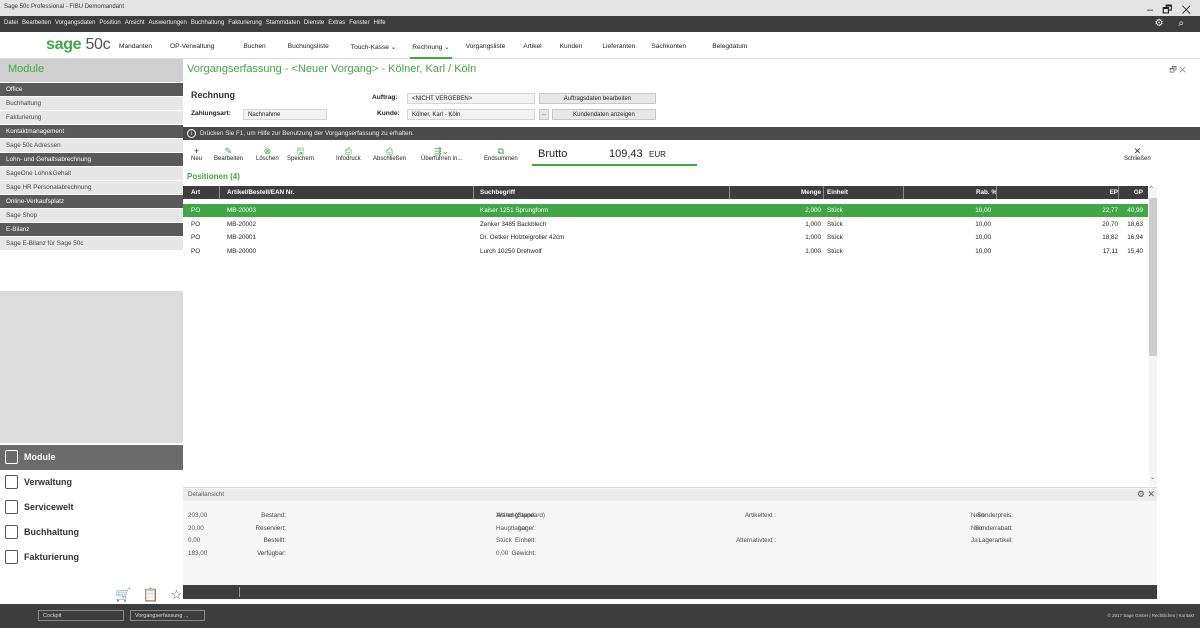 This screenshot has width=1200, height=628. Describe the element at coordinates (194, 540) in the screenshot. I see `detail-value: 0,00` at that location.